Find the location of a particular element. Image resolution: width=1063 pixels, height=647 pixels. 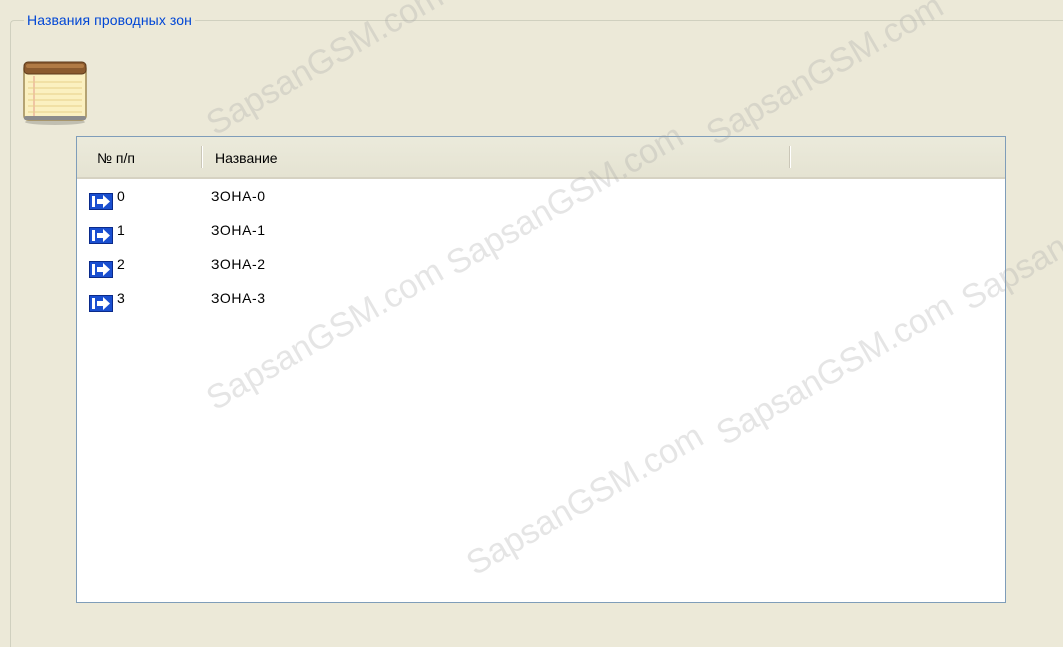

row-name: ЗОНА-3 is located at coordinates (238, 298).